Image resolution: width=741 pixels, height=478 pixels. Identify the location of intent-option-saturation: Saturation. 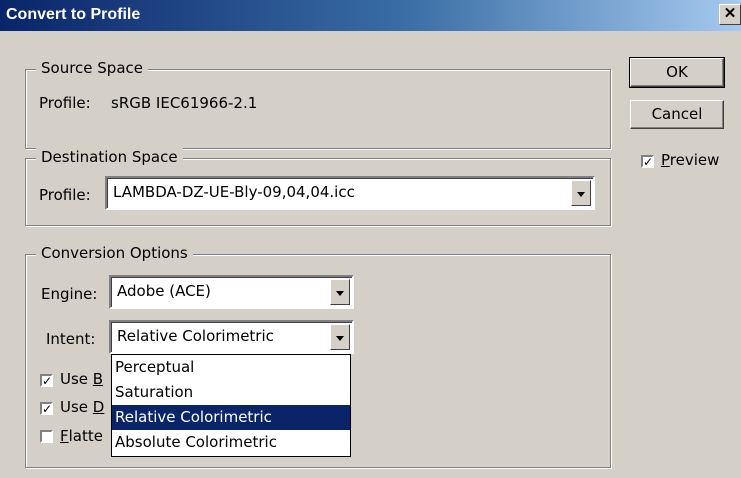
(231, 392).